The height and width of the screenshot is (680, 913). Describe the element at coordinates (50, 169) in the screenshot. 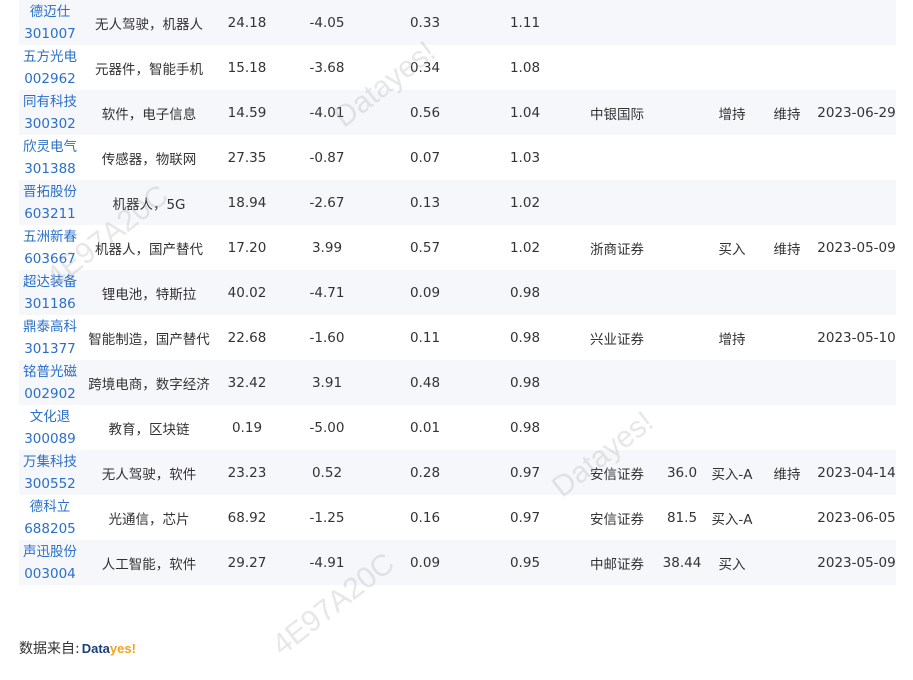

I see `stock-code-link: 301388` at that location.